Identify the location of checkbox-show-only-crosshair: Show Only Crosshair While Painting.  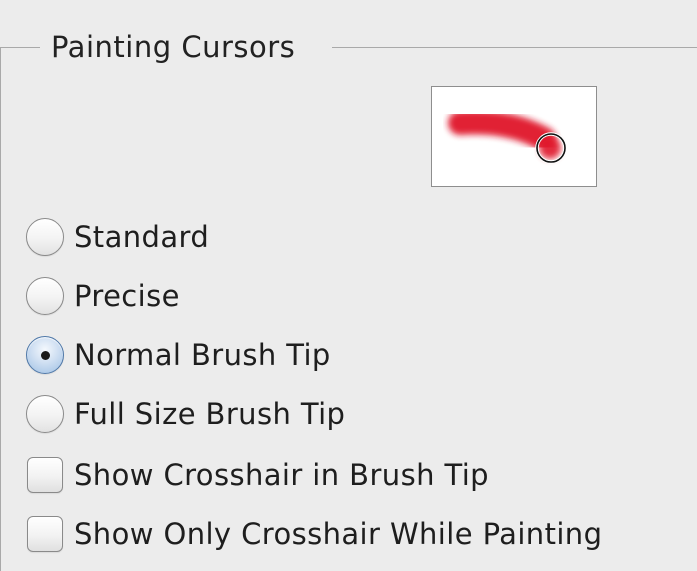
(314, 534).